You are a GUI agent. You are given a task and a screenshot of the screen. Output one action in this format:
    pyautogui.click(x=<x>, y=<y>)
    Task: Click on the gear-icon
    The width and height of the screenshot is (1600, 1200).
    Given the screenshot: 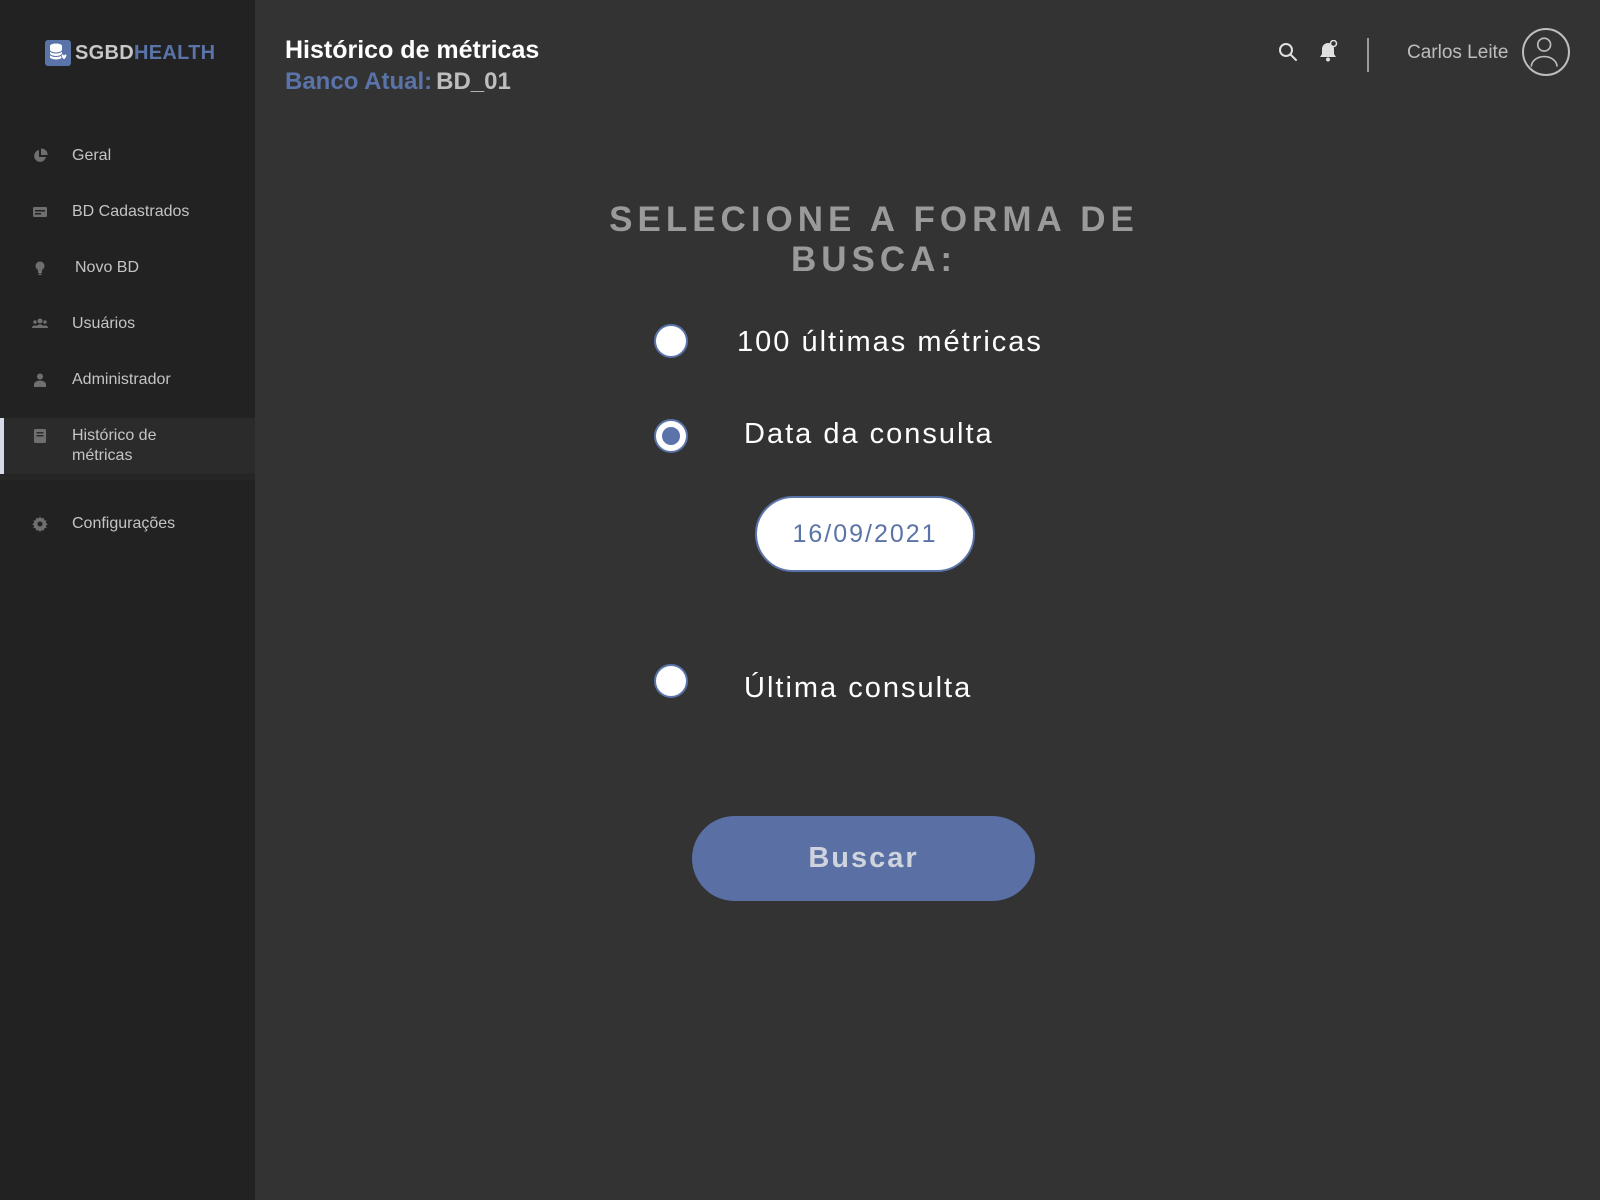 What is the action you would take?
    pyautogui.click(x=40, y=524)
    